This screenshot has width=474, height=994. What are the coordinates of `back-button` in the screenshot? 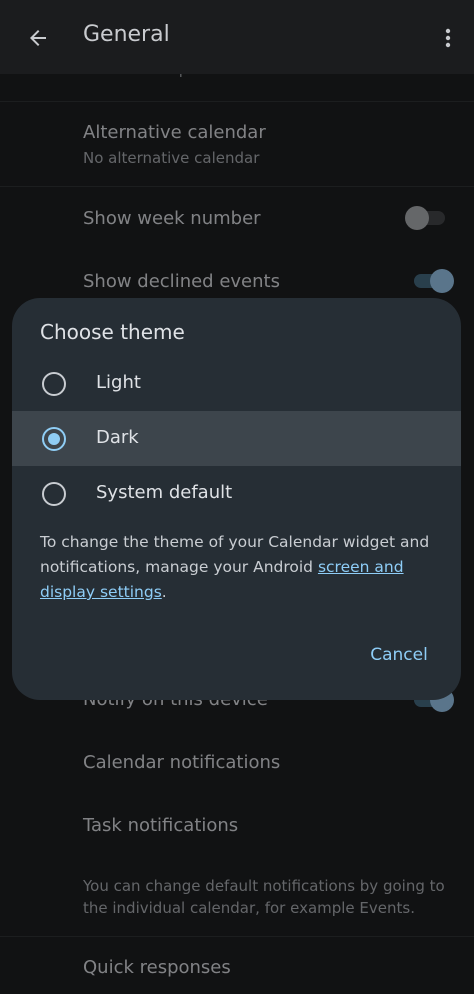 It's located at (38, 38).